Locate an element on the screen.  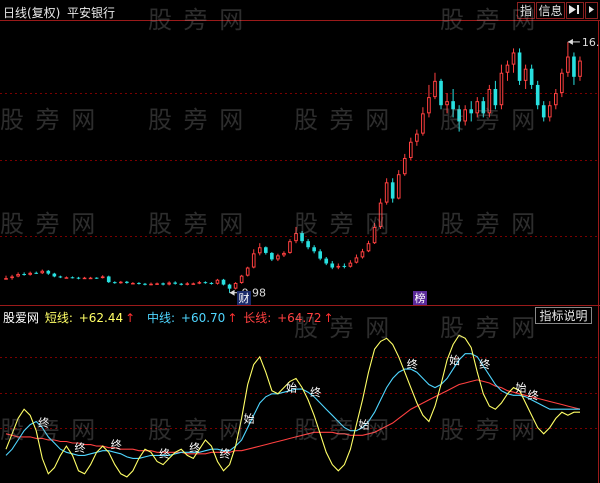
list-badge: 榜 is located at coordinates (420, 298).